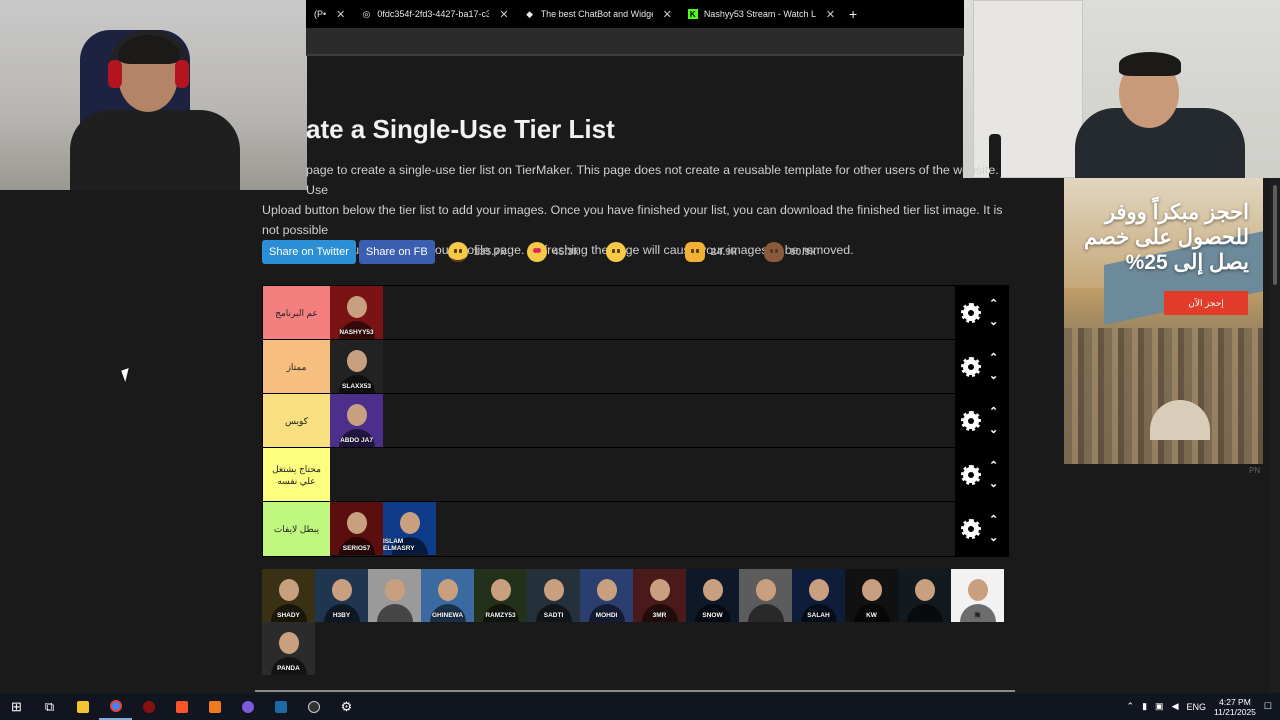 This screenshot has height=720, width=1280. What do you see at coordinates (396, 252) in the screenshot?
I see `share-fb-button: Share on FB` at bounding box center [396, 252].